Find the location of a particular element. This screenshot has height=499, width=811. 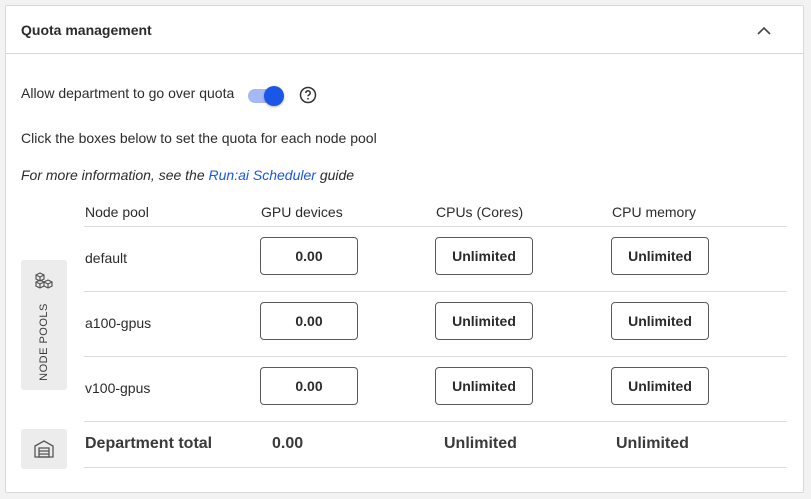

cubes-icon is located at coordinates (44, 281).